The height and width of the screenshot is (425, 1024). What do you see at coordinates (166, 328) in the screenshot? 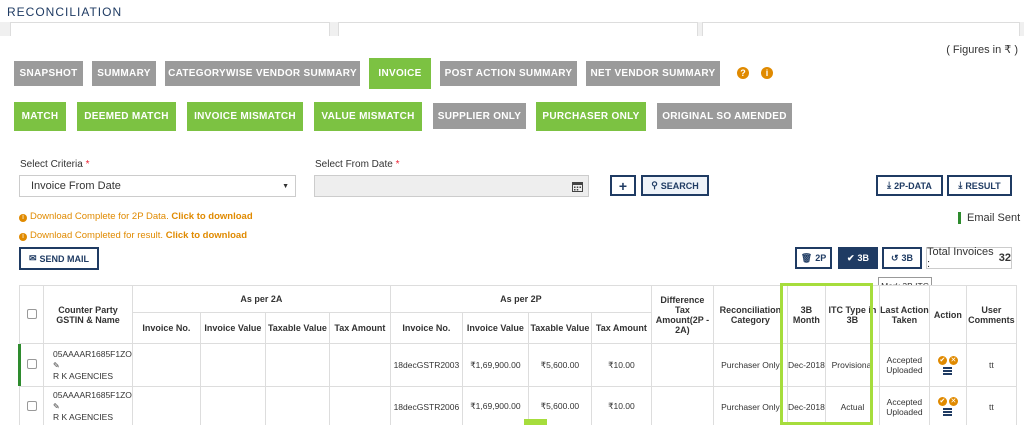
I see `col-2a-invoice-no: Invoice No.` at bounding box center [166, 328].